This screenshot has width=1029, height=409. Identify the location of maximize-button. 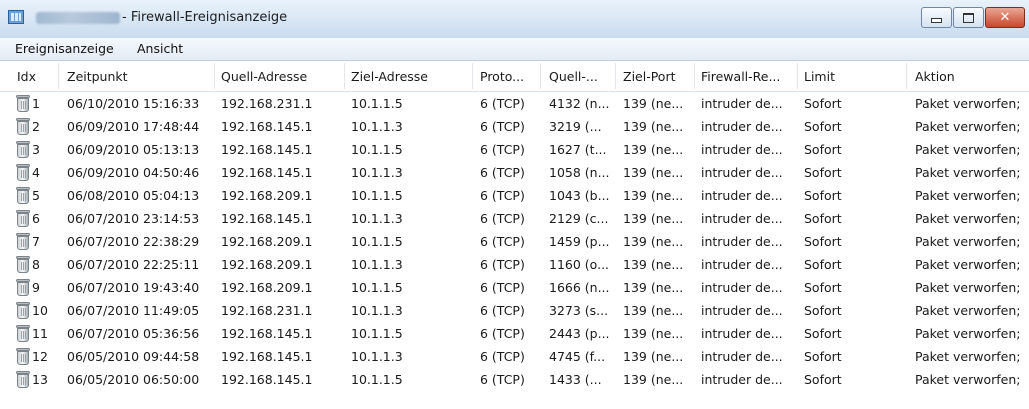
(968, 17).